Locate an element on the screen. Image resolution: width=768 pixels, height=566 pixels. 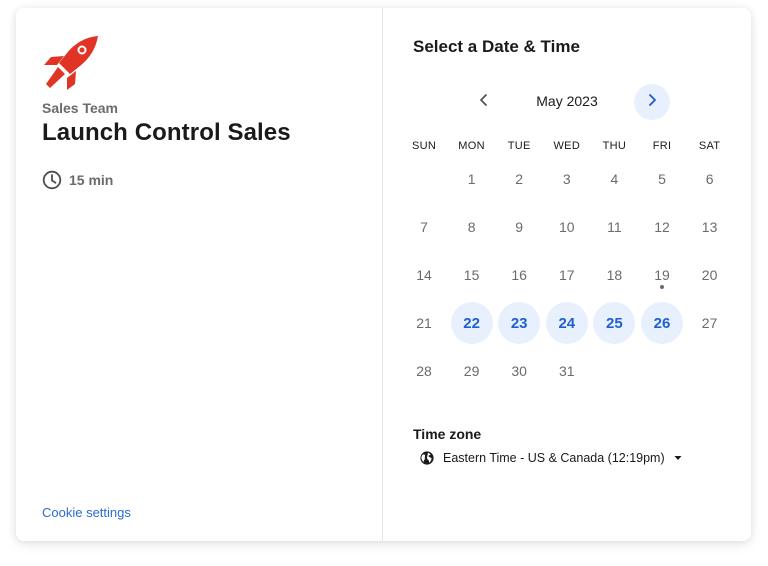
day-number: 11 is located at coordinates (614, 227).